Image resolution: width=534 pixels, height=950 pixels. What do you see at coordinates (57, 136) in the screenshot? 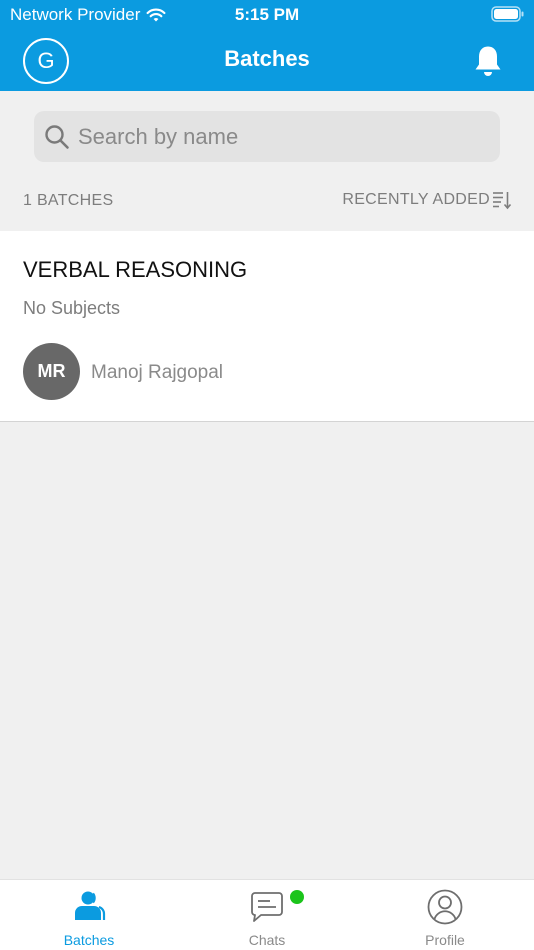
I see `search-icon` at bounding box center [57, 136].